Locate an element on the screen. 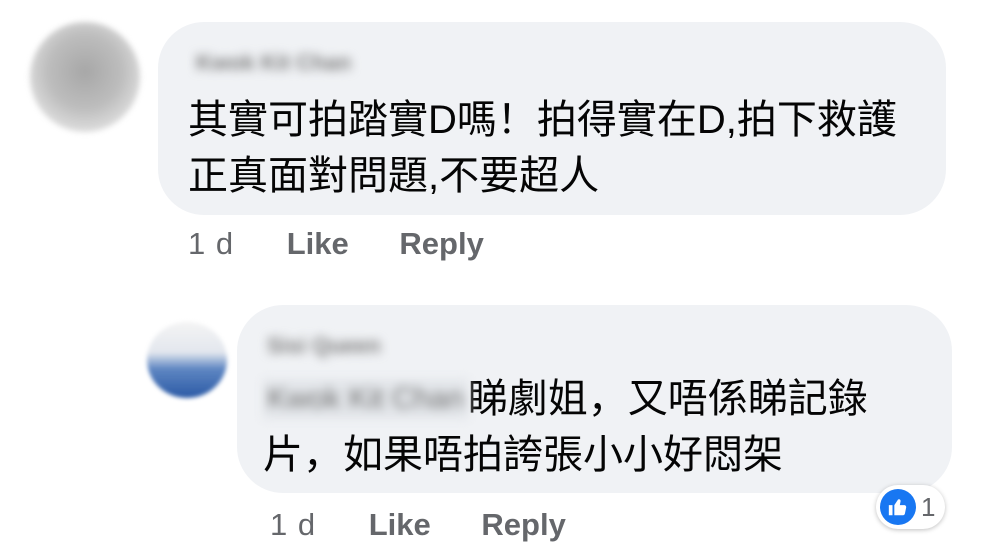 The height and width of the screenshot is (544, 1000). reply-reply-button: Reply is located at coordinates (523, 525).